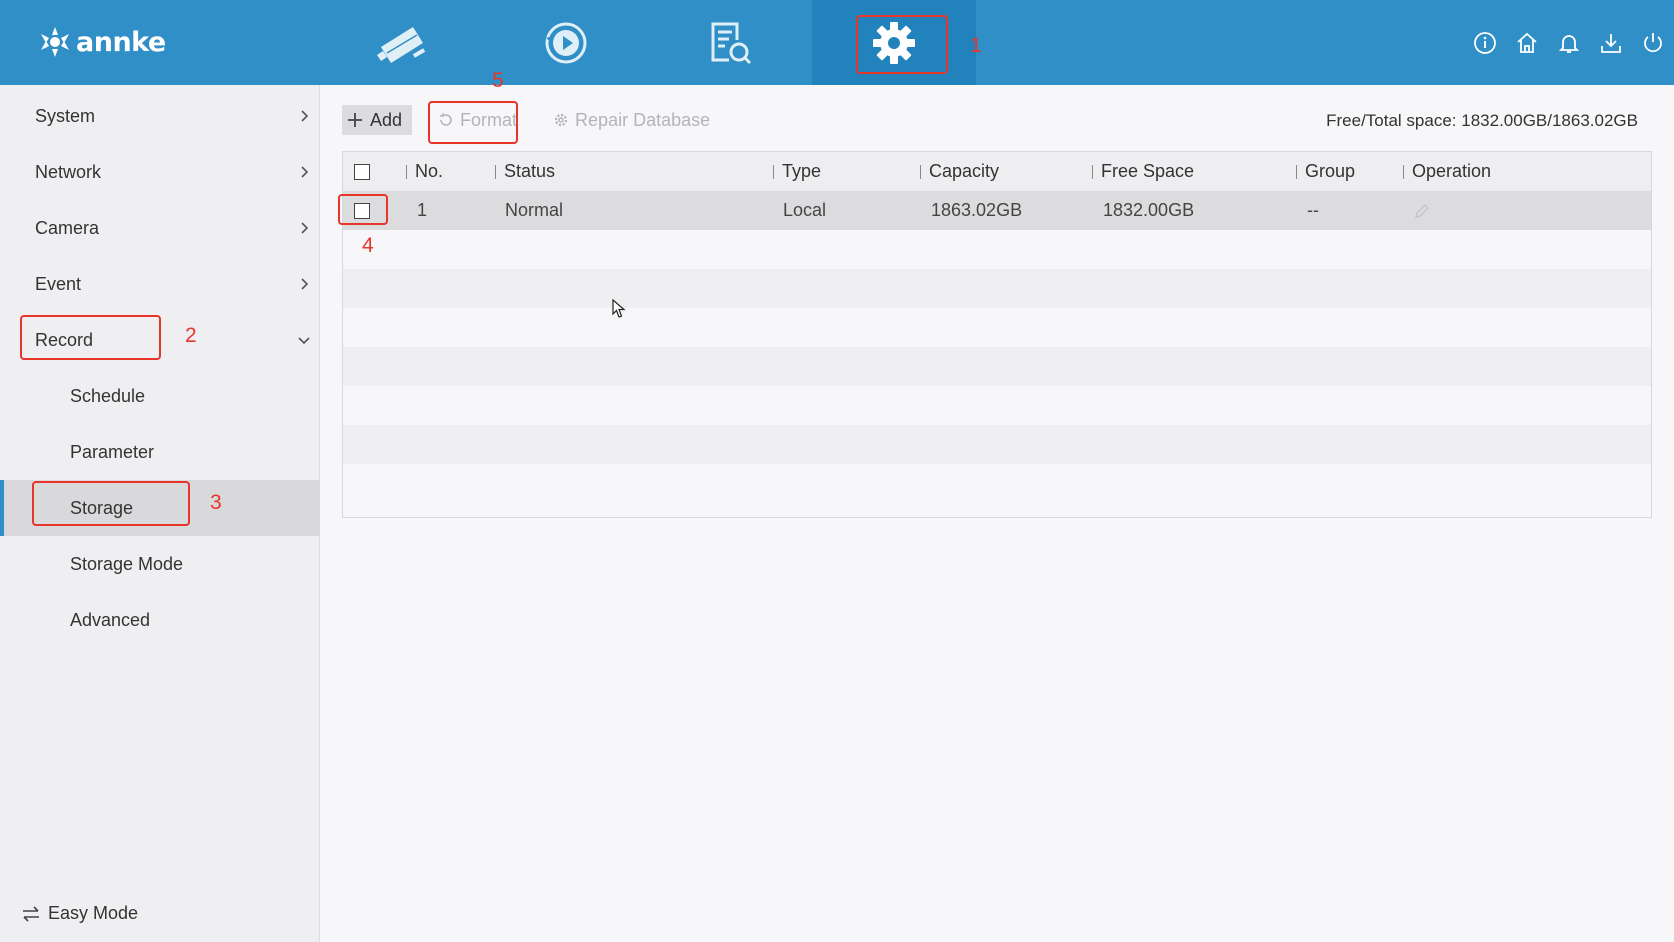  I want to click on easy-mode-label: Easy Mode, so click(93, 913).